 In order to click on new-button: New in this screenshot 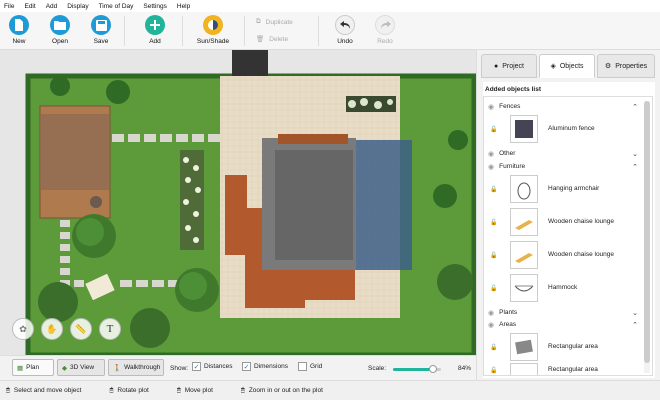, I will do `click(19, 31)`.